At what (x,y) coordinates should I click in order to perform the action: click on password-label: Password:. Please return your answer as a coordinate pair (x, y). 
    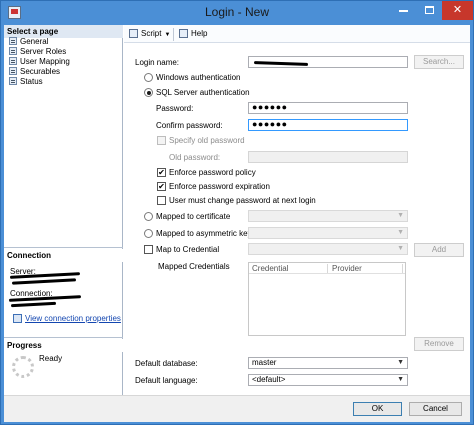
    Looking at the image, I should click on (175, 108).